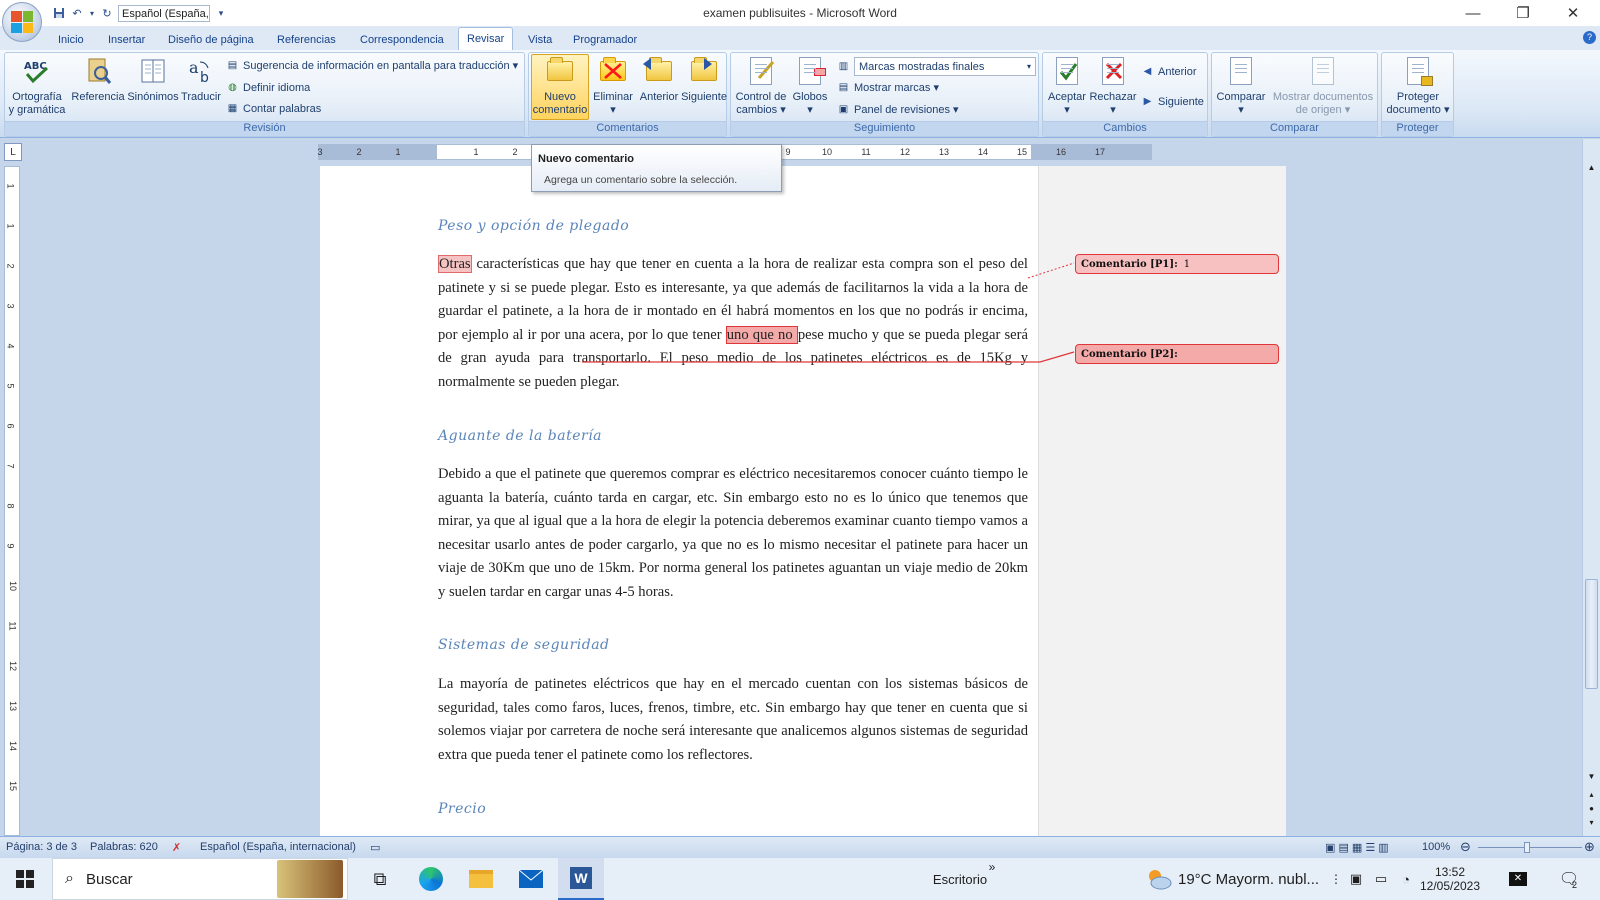  Describe the element at coordinates (531, 879) in the screenshot. I see `mail-icon` at that location.